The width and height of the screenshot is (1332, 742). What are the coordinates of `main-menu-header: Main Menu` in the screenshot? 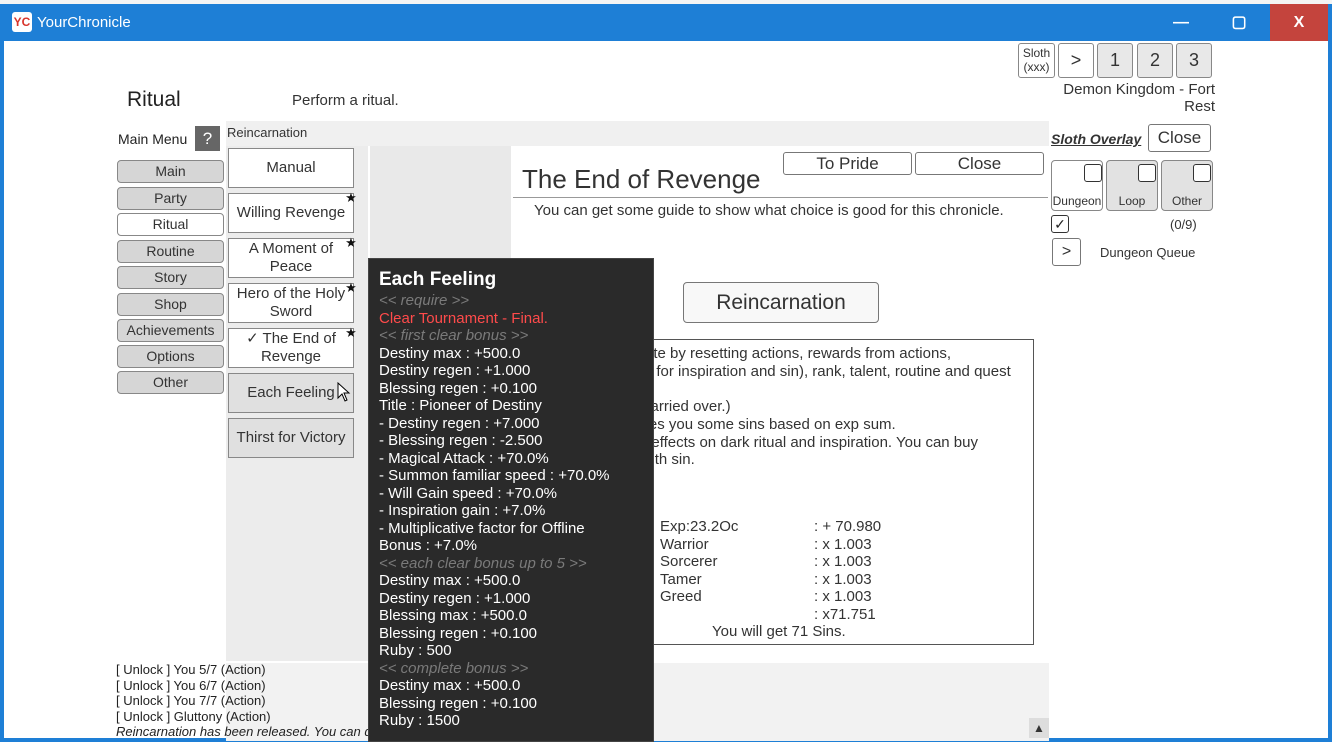 It's located at (153, 139).